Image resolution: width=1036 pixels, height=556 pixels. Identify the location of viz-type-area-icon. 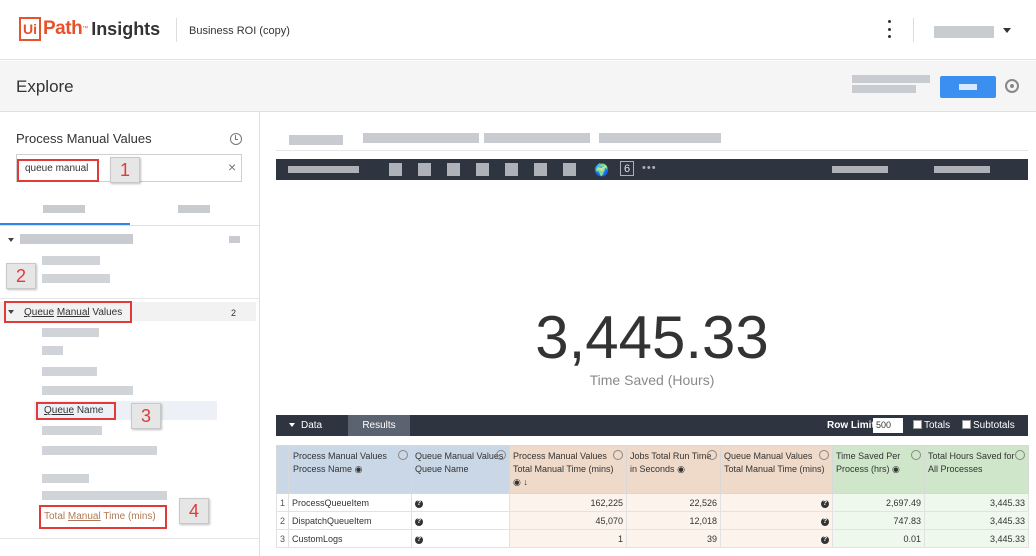
(540, 169).